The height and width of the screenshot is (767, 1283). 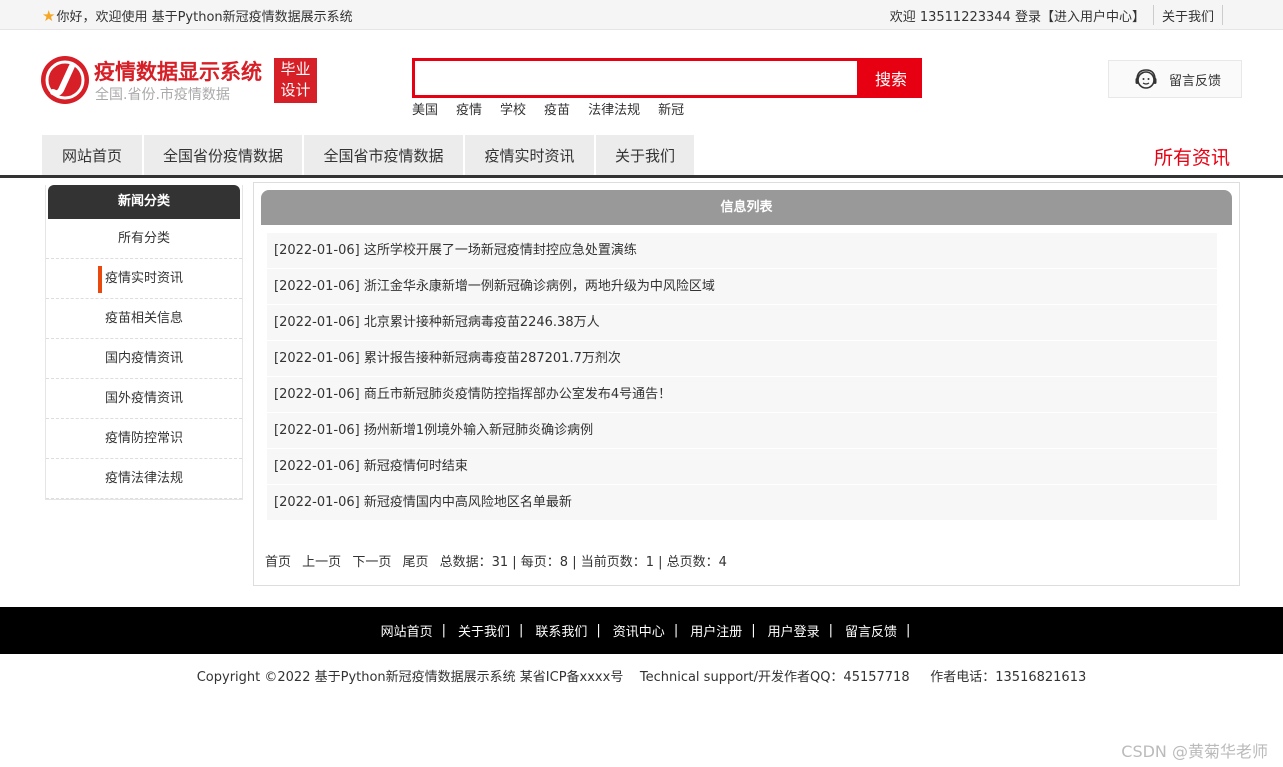 What do you see at coordinates (530, 155) in the screenshot?
I see `nav-realtime-news: 疫情实时资讯` at bounding box center [530, 155].